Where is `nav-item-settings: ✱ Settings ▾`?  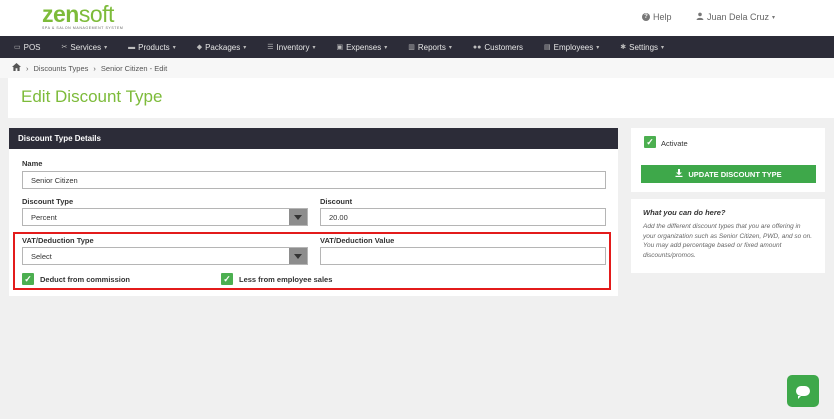 nav-item-settings: ✱ Settings ▾ is located at coordinates (642, 47).